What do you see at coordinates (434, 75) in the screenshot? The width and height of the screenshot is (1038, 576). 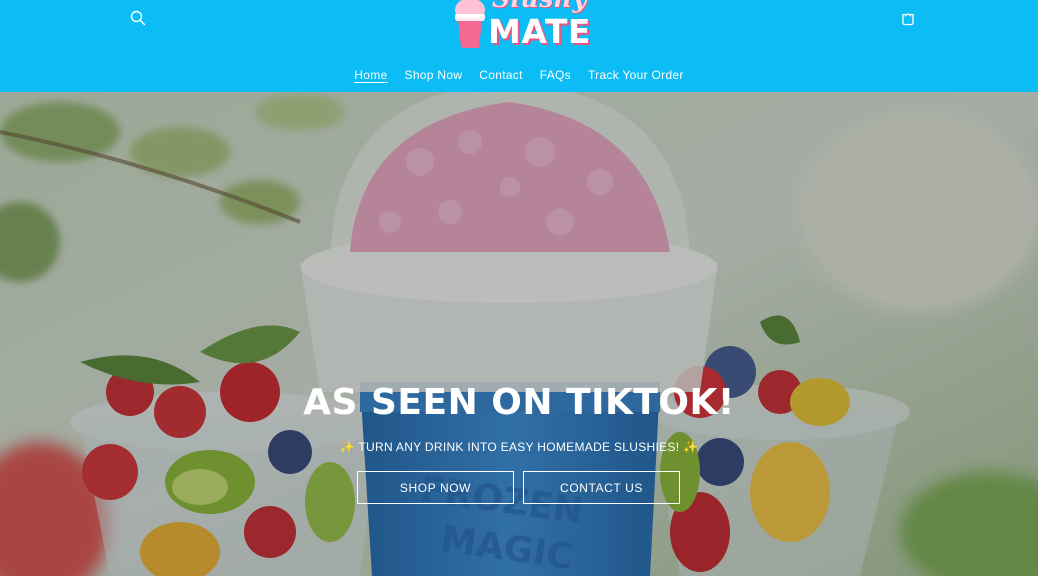 I see `nav-item-shop-now: Shop Now` at bounding box center [434, 75].